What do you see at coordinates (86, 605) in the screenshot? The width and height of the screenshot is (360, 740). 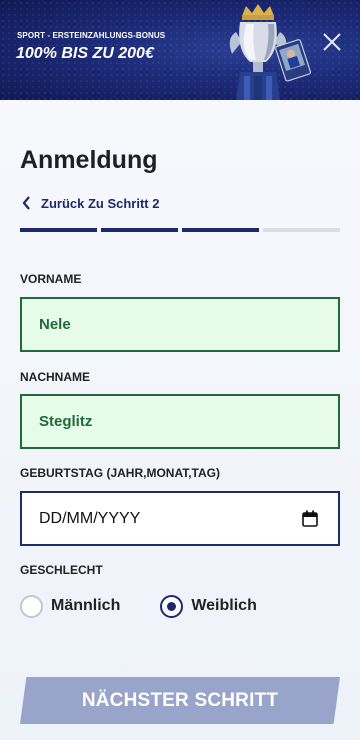 I see `gender-male-label: Männlich` at bounding box center [86, 605].